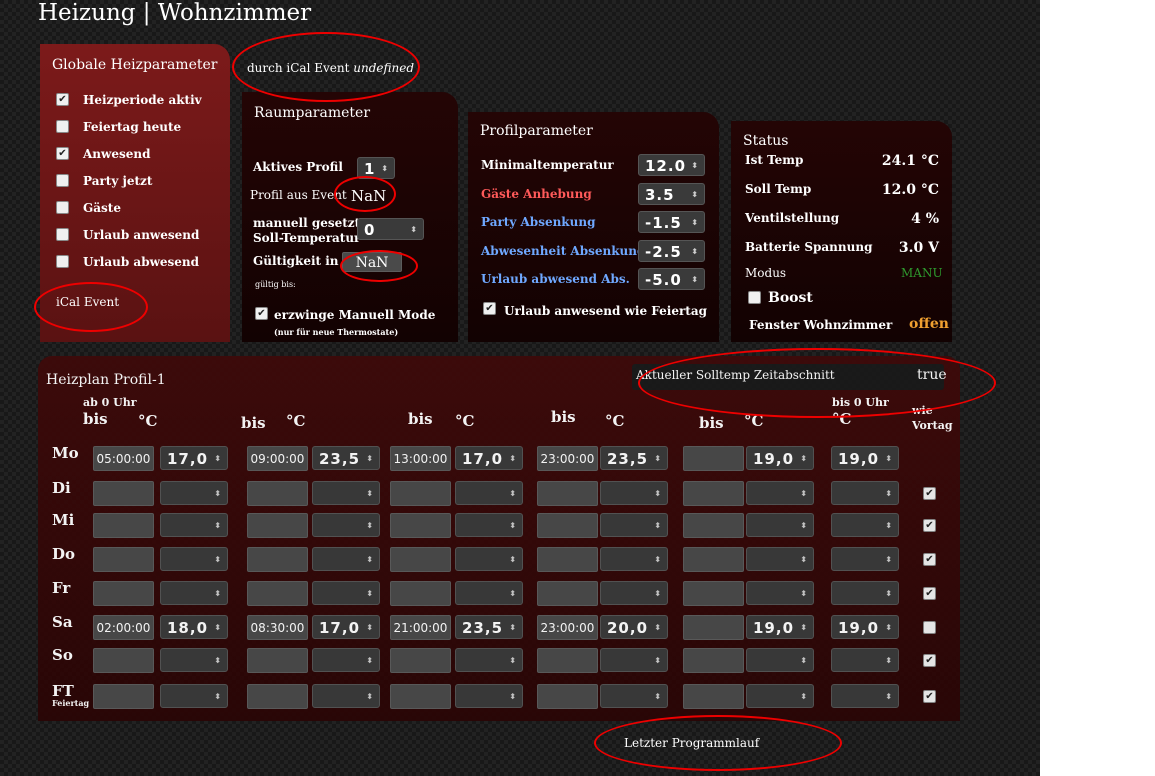  What do you see at coordinates (671, 222) in the screenshot?
I see `profil-row-select-2: -1.5 ⬍` at bounding box center [671, 222].